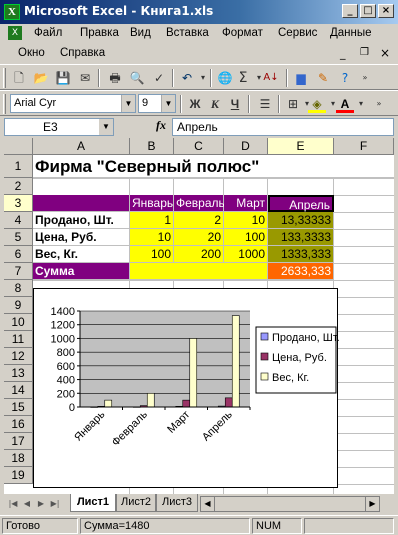 This screenshot has height=535, width=398. I want to click on menu-file: Файл, so click(48, 33).